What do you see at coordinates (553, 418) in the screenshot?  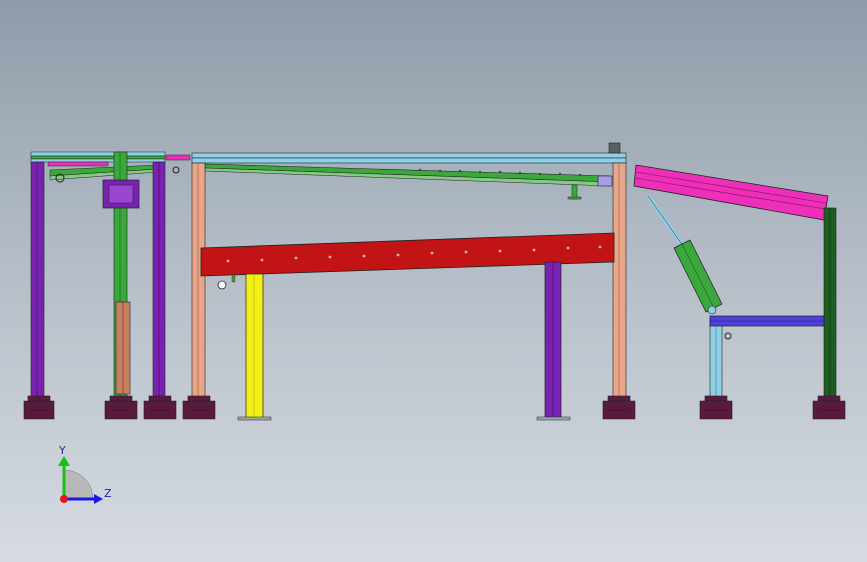 I see `purple-post-base` at bounding box center [553, 418].